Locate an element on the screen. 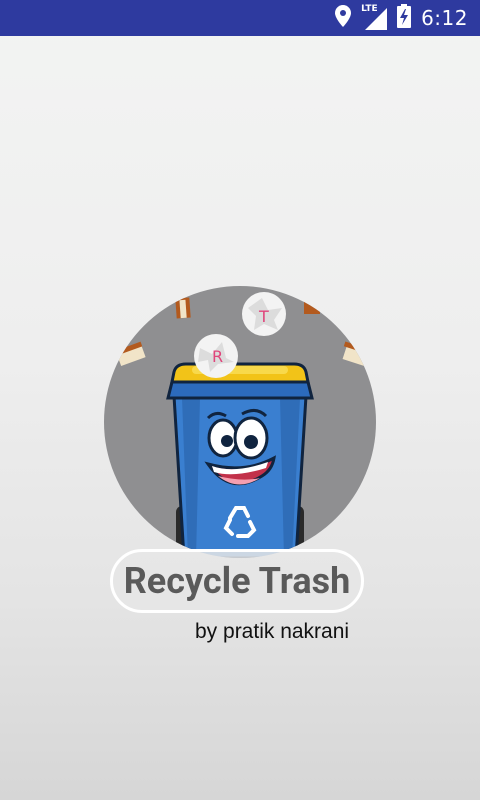 The height and width of the screenshot is (800, 480). status-icons: LTE 6:12 is located at coordinates (401, 18).